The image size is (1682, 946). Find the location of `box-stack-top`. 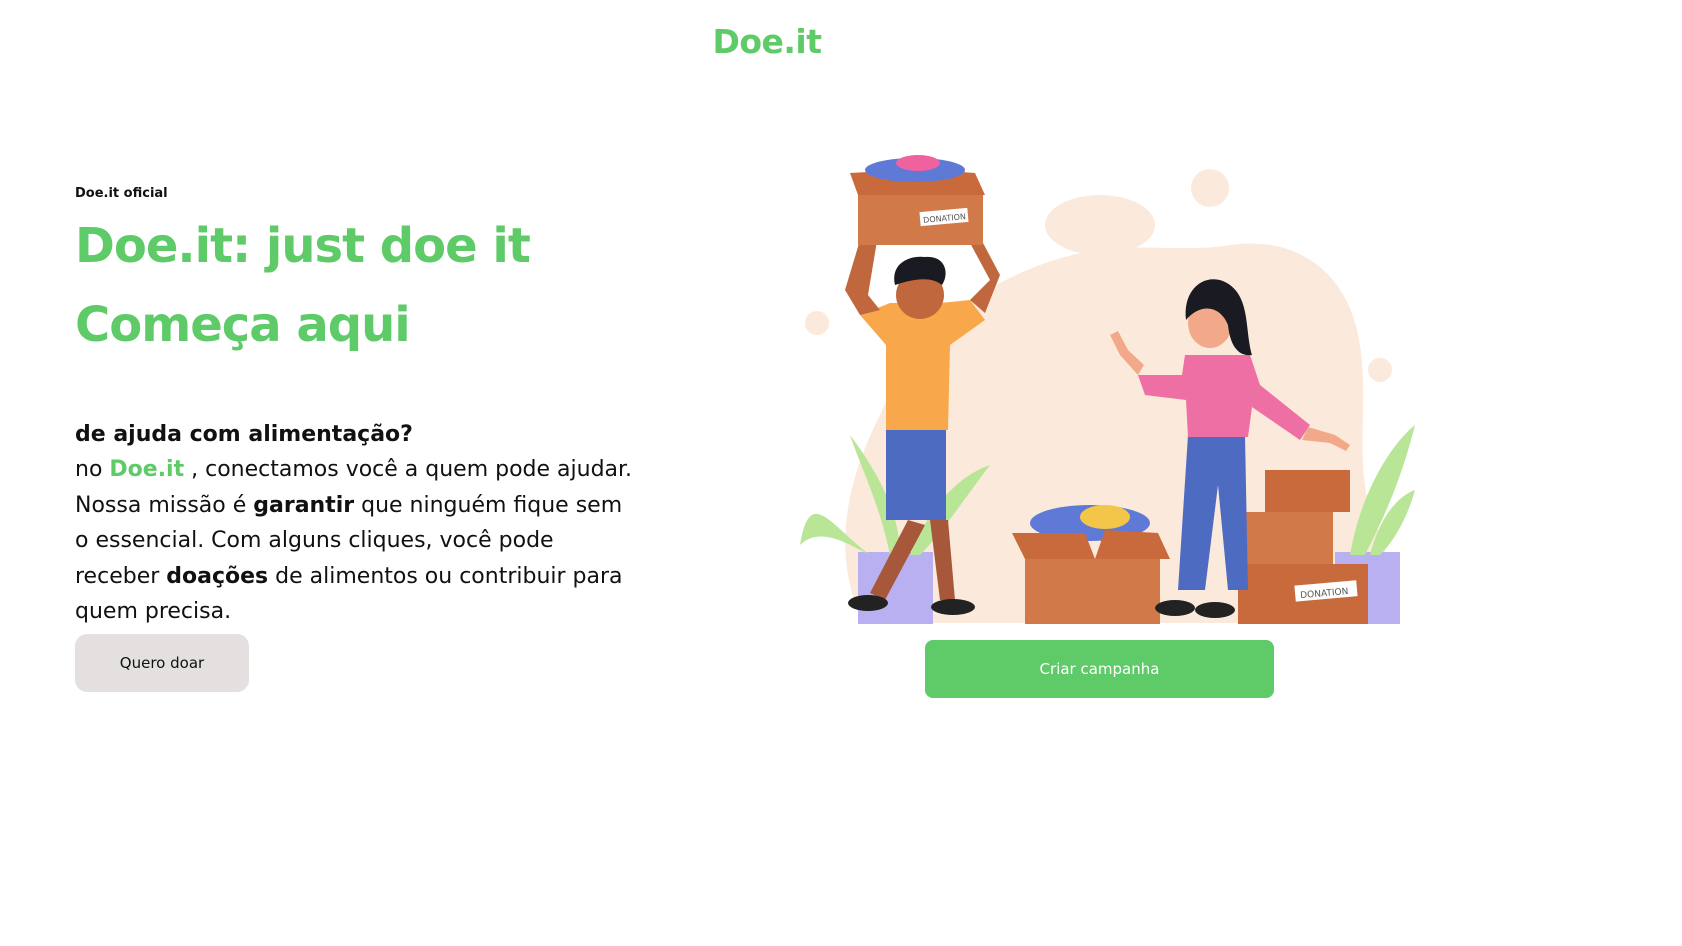

box-stack-top is located at coordinates (1307, 491).